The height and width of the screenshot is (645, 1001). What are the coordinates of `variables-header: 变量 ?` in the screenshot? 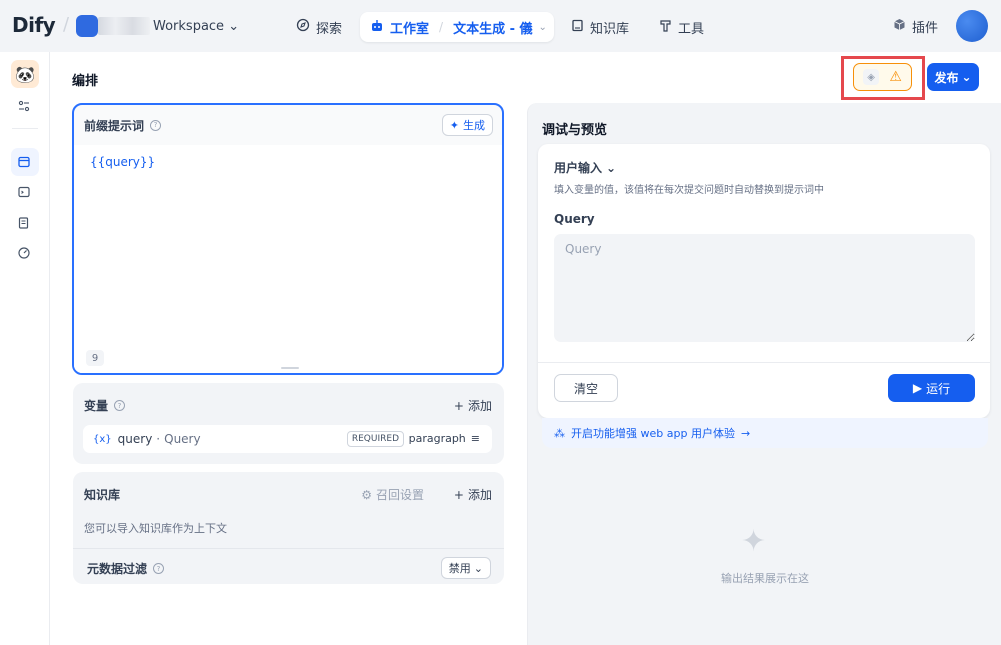 It's located at (105, 405).